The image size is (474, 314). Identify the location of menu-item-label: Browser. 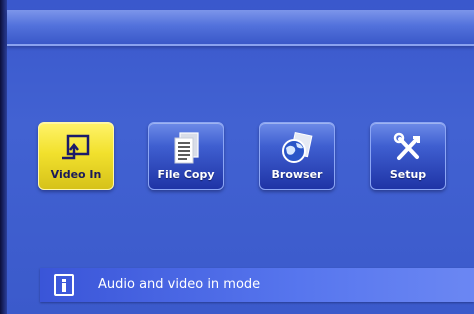
(297, 174).